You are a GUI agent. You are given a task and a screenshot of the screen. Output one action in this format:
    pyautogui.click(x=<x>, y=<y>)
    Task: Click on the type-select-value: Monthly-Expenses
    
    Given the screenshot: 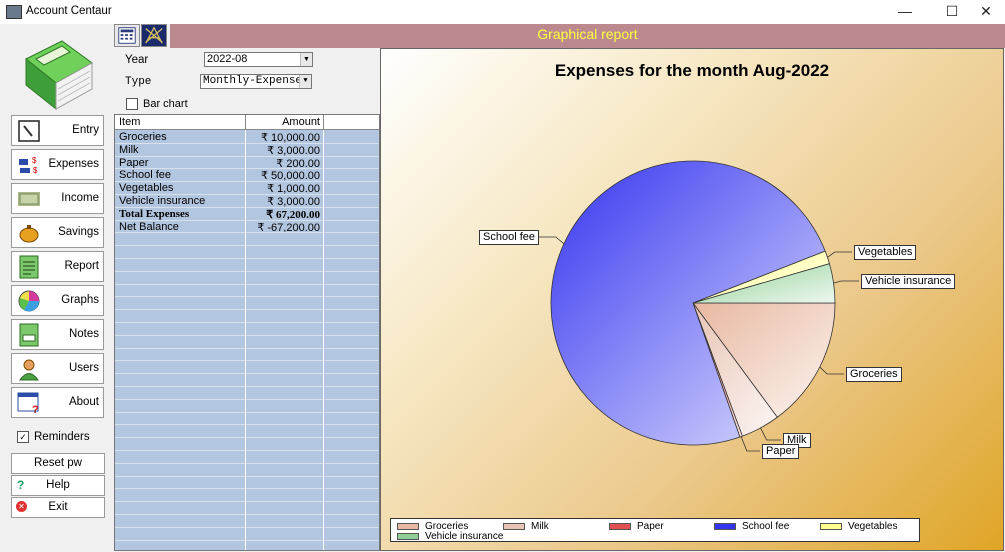 What is the action you would take?
    pyautogui.click(x=256, y=81)
    